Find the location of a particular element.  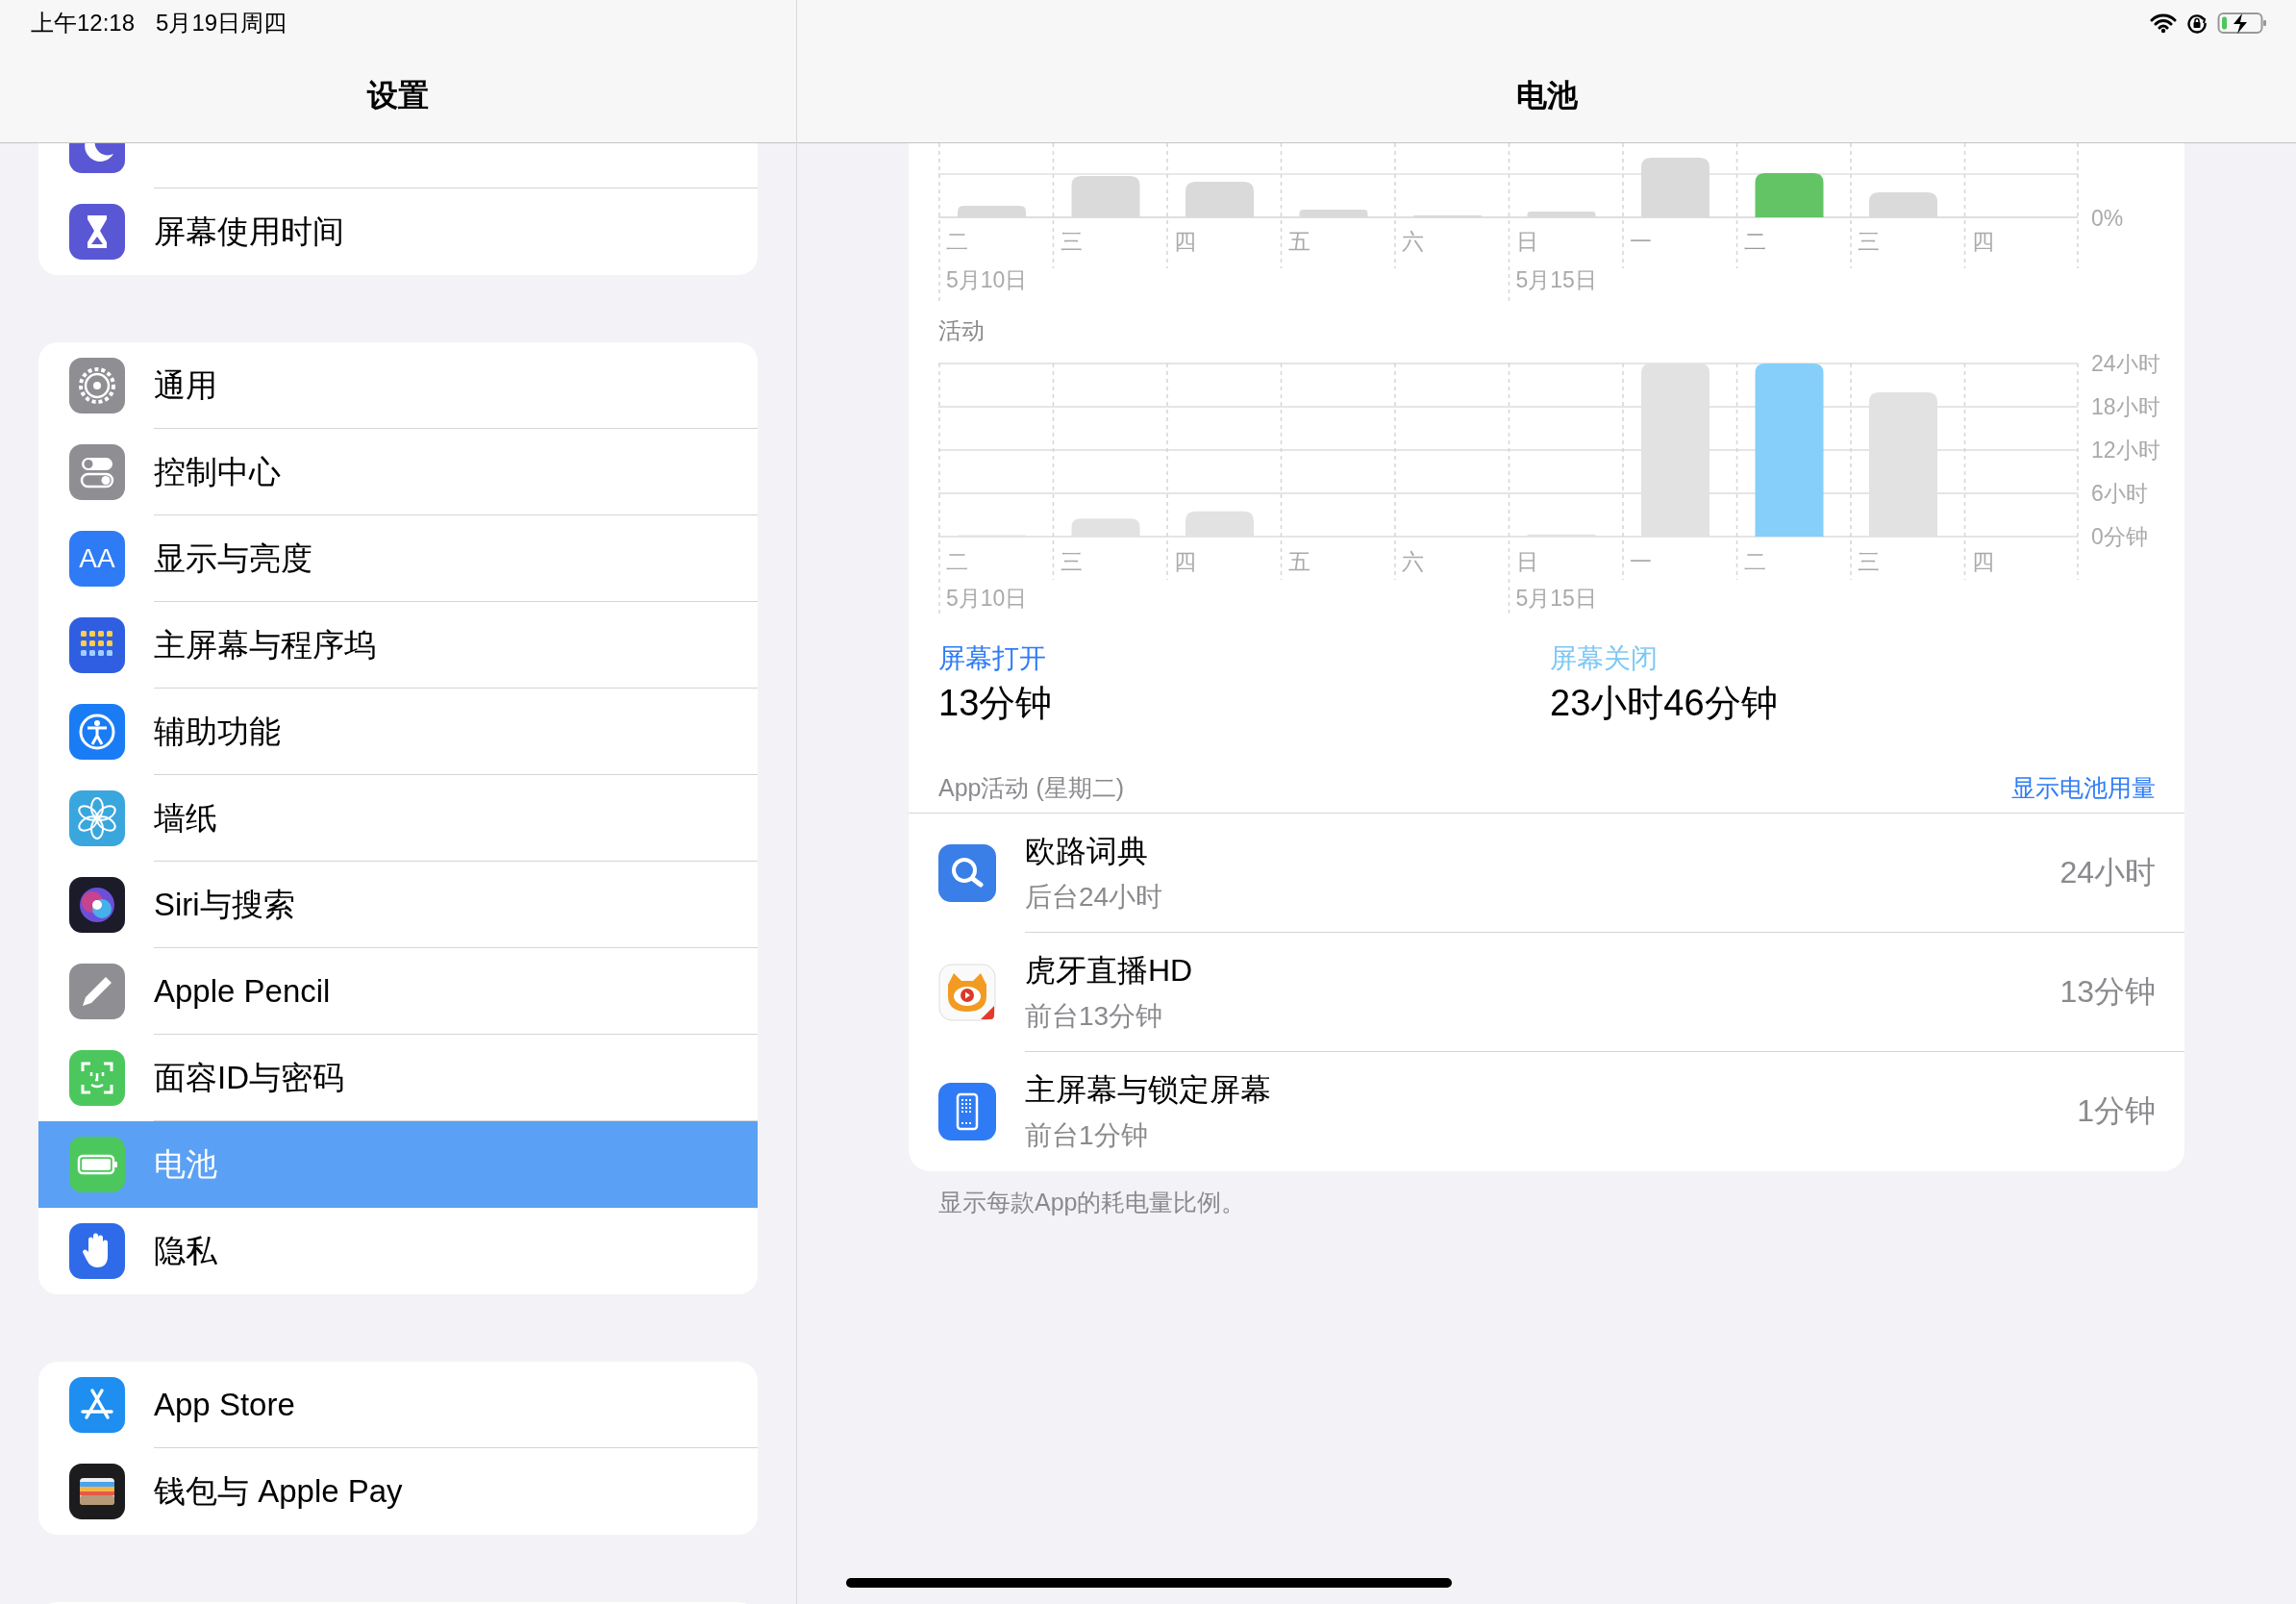

battery-icon is located at coordinates (97, 1164).